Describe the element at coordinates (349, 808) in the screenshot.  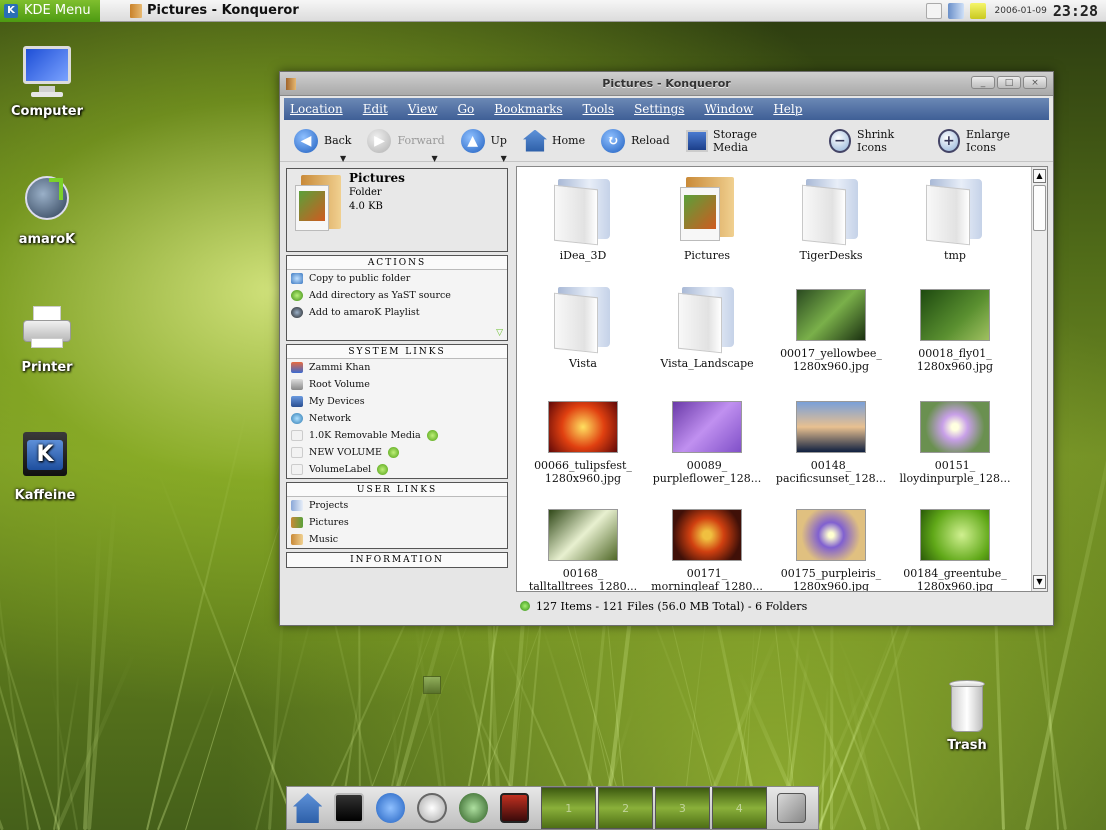
I see `terminal-icon` at that location.